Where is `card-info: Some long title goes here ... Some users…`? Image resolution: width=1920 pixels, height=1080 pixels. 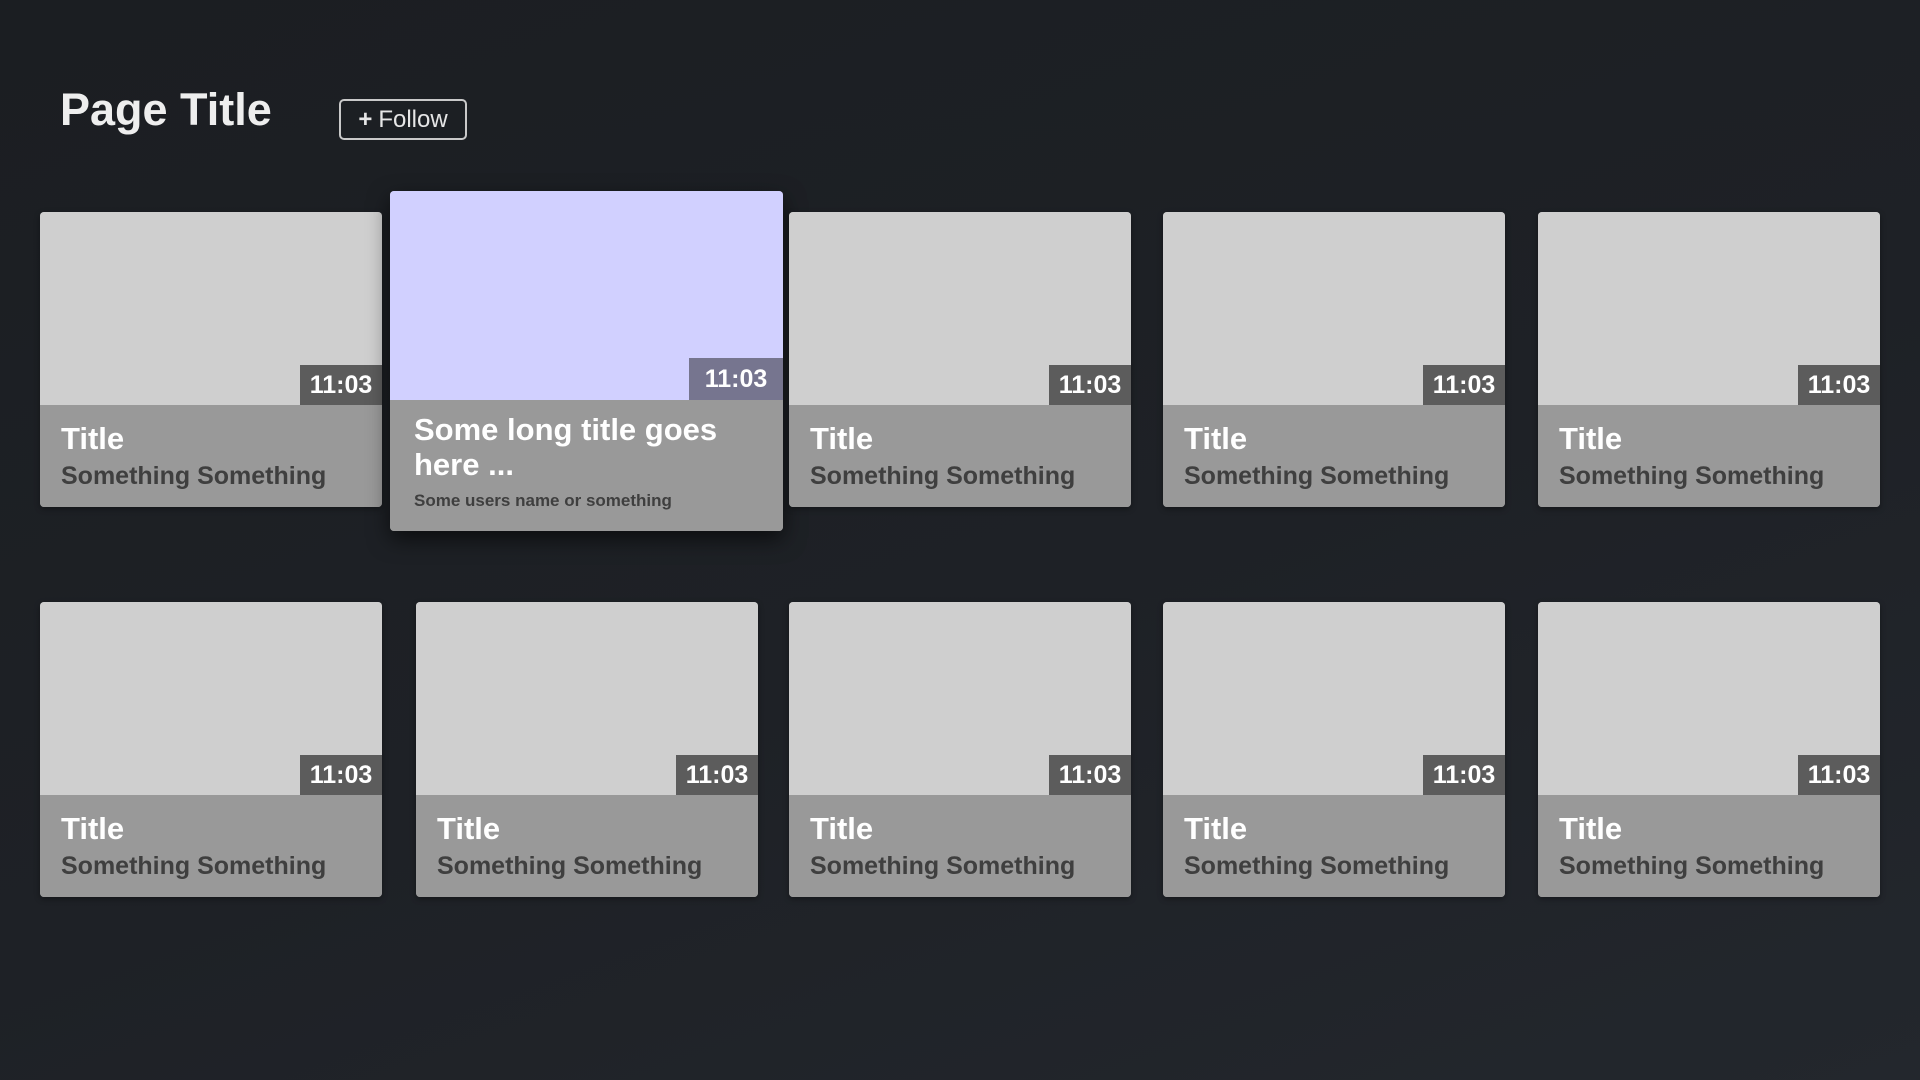 card-info: Some long title goes here ... Some users… is located at coordinates (586, 465).